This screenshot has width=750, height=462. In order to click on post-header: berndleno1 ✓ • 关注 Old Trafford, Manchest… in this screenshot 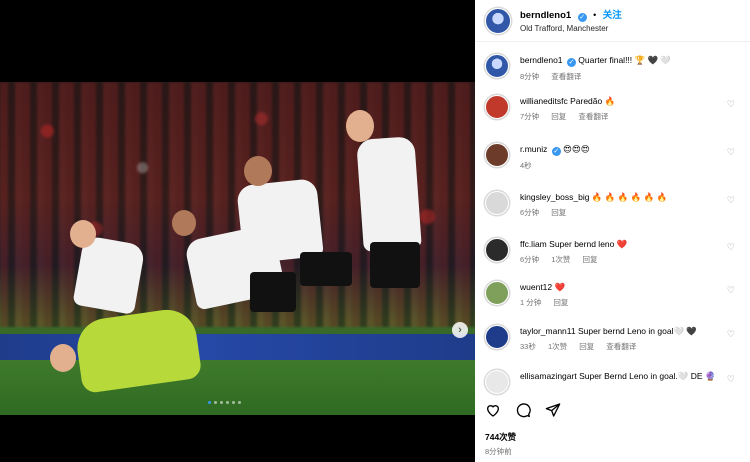, I will do `click(612, 21)`.